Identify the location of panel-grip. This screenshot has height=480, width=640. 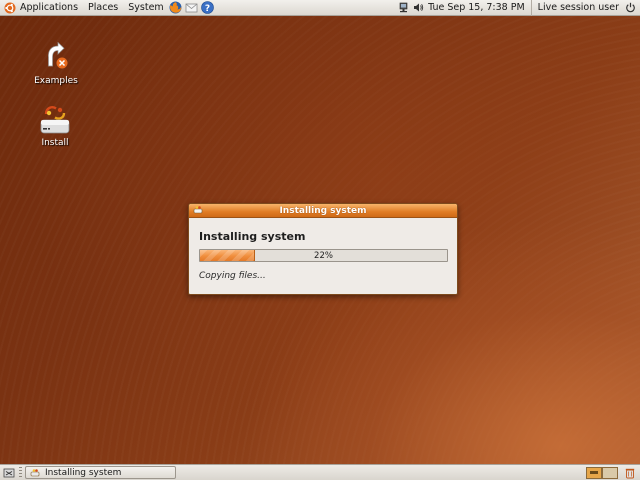
(20, 472).